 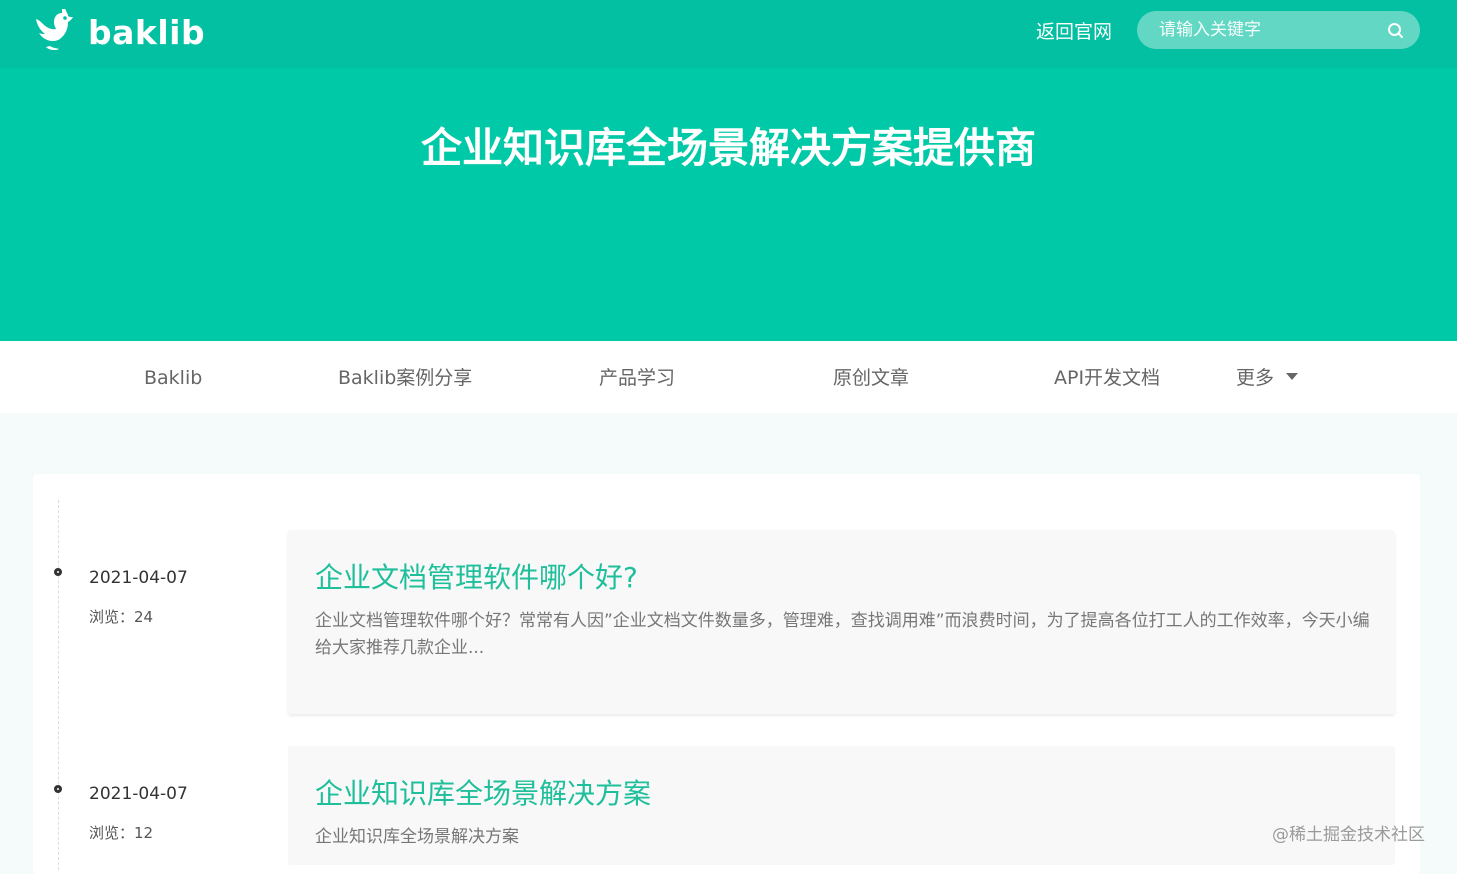 What do you see at coordinates (728, 148) in the screenshot?
I see `hero-title: 企业知识库全场景解决方案提供商` at bounding box center [728, 148].